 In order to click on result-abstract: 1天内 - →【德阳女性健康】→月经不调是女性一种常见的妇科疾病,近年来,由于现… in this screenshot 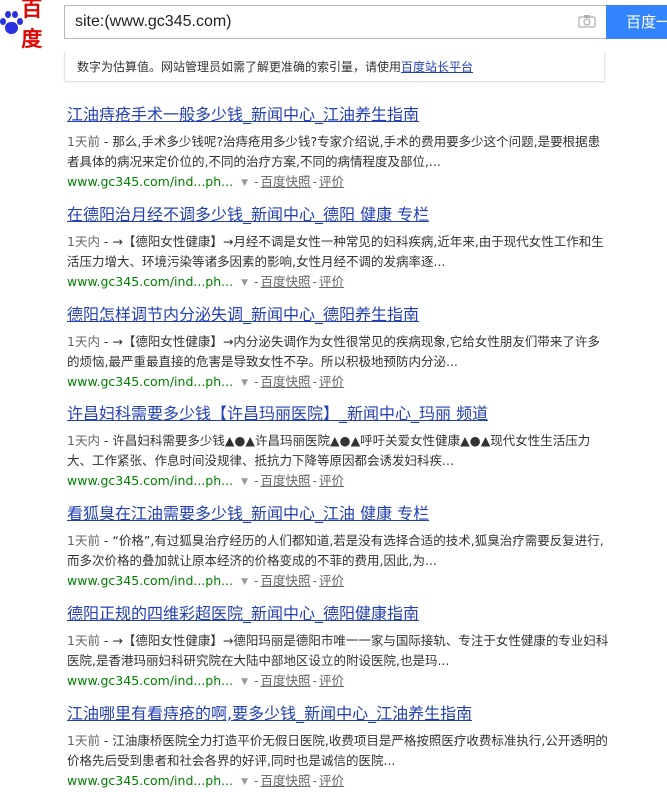, I will do `click(339, 252)`.